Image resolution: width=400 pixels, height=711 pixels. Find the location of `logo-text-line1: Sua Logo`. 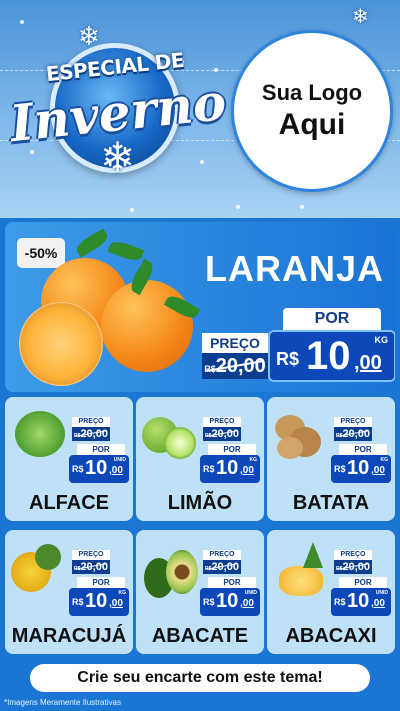

logo-text-line1: Sua Logo is located at coordinates (312, 92).